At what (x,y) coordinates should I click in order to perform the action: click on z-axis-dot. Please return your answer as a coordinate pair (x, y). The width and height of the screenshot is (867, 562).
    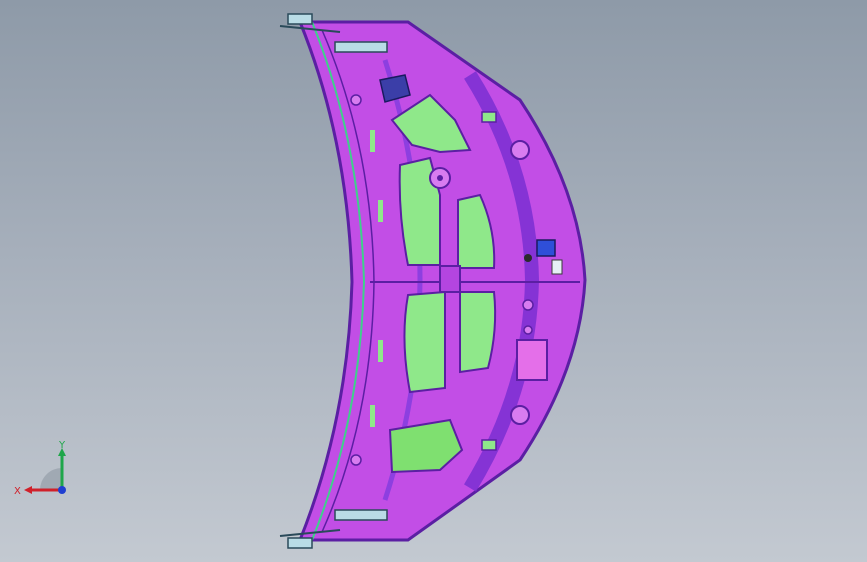
    Looking at the image, I should click on (62, 490).